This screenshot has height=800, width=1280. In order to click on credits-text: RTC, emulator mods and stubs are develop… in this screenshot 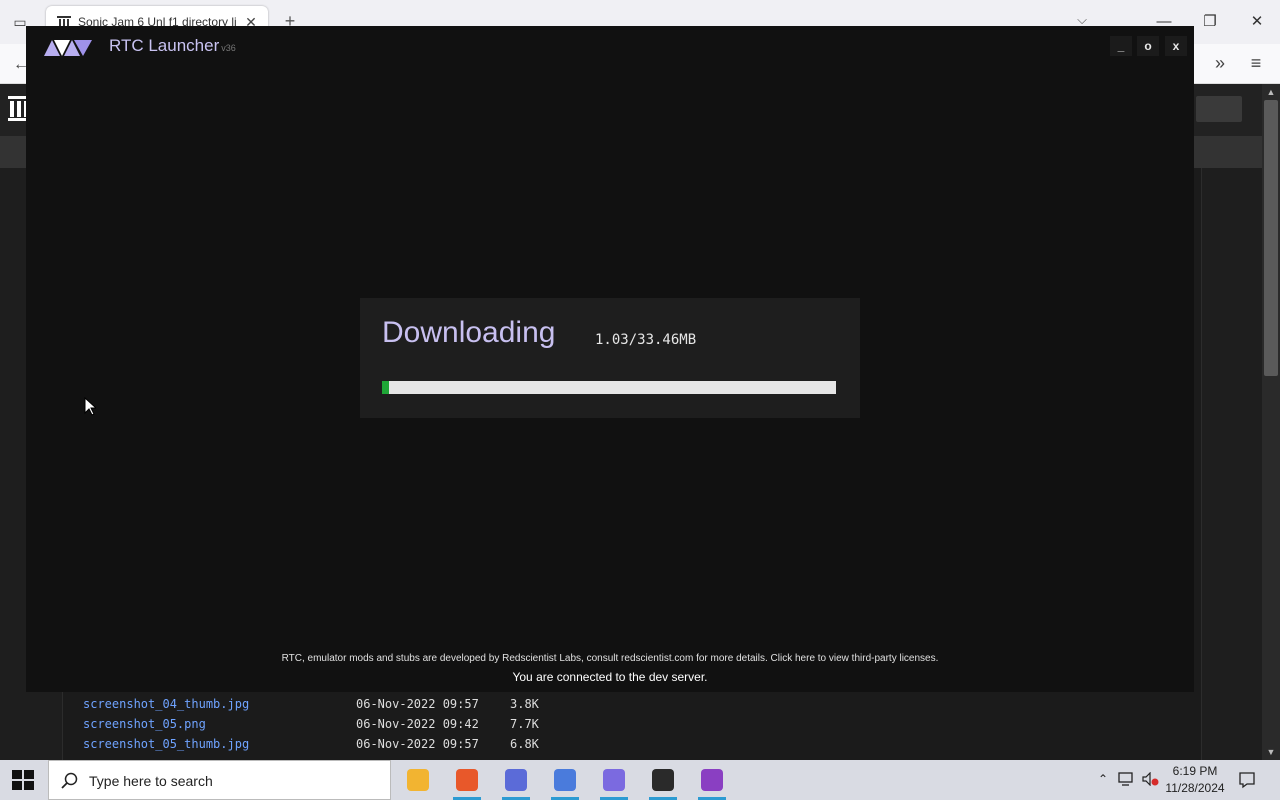, I will do `click(610, 658)`.